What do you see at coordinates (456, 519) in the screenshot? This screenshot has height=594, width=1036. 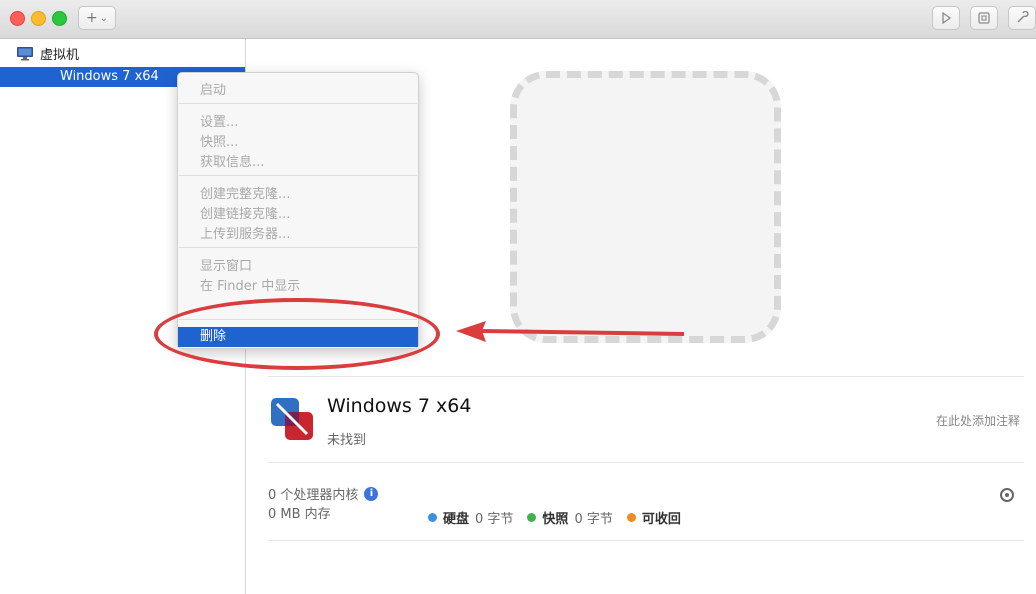 I see `disk-label: 硬盘` at bounding box center [456, 519].